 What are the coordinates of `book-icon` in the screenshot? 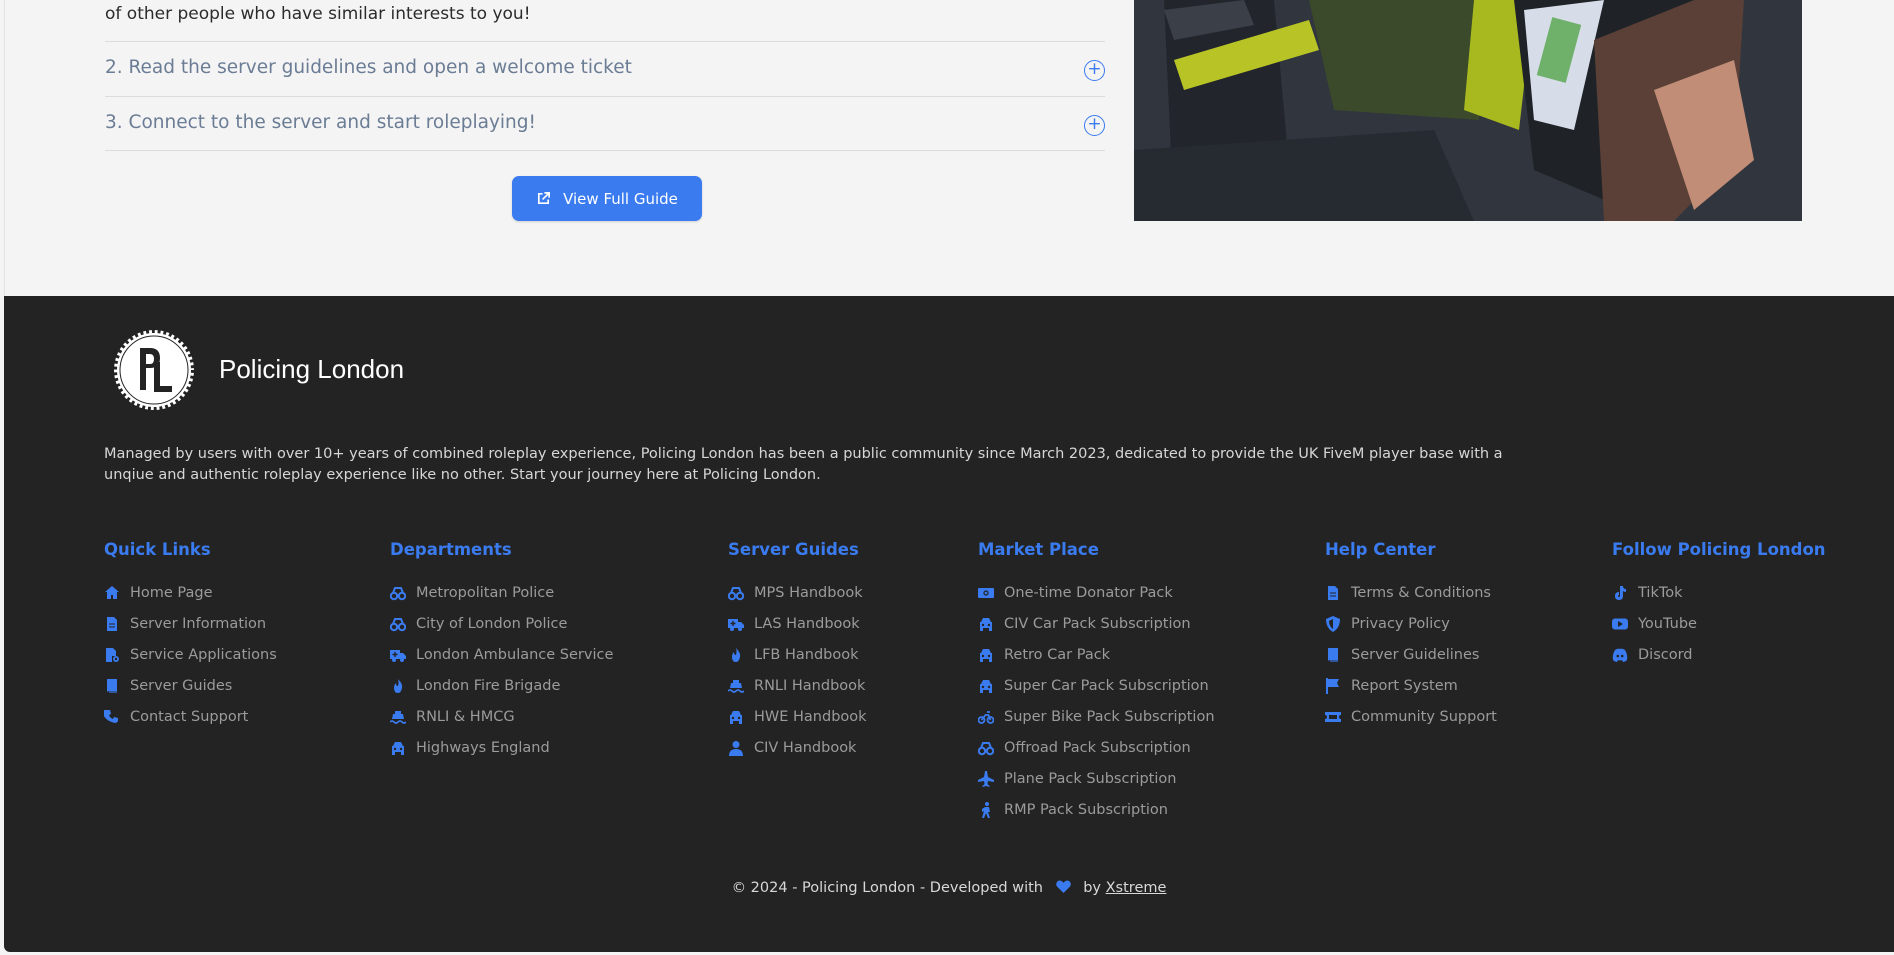 It's located at (1333, 655).